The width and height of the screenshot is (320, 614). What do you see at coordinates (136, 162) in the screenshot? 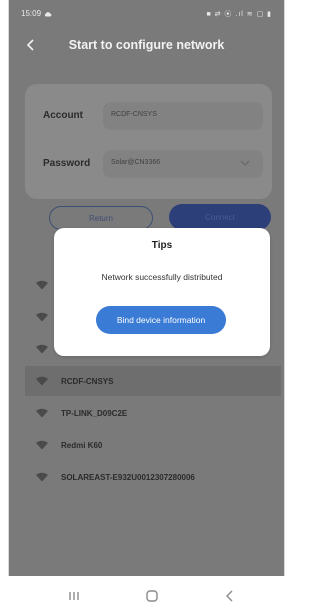
I see `password-value: Solar@CN3366` at bounding box center [136, 162].